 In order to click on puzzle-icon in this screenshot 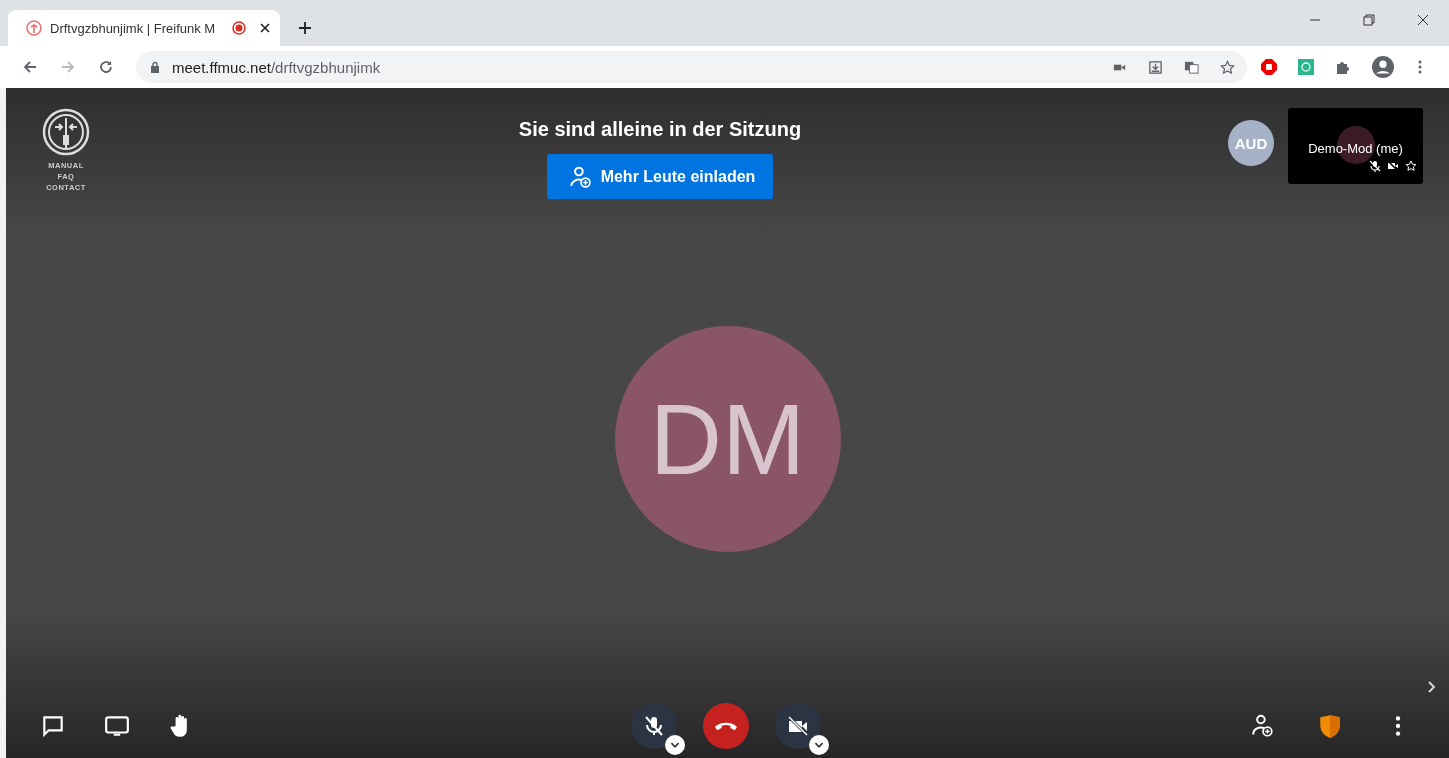, I will do `click(1343, 67)`.